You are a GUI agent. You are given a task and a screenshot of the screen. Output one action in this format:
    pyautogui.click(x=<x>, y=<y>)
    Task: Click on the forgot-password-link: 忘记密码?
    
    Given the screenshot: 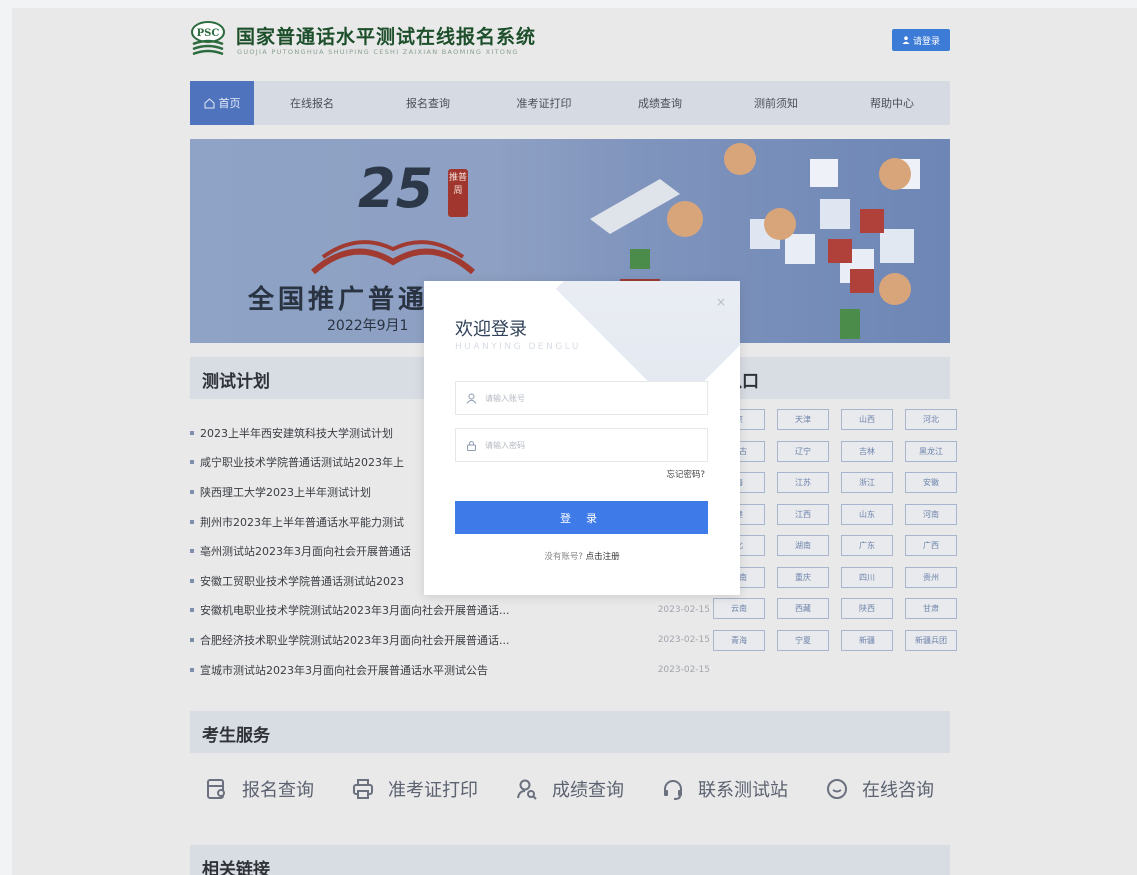 What is the action you would take?
    pyautogui.click(x=685, y=474)
    